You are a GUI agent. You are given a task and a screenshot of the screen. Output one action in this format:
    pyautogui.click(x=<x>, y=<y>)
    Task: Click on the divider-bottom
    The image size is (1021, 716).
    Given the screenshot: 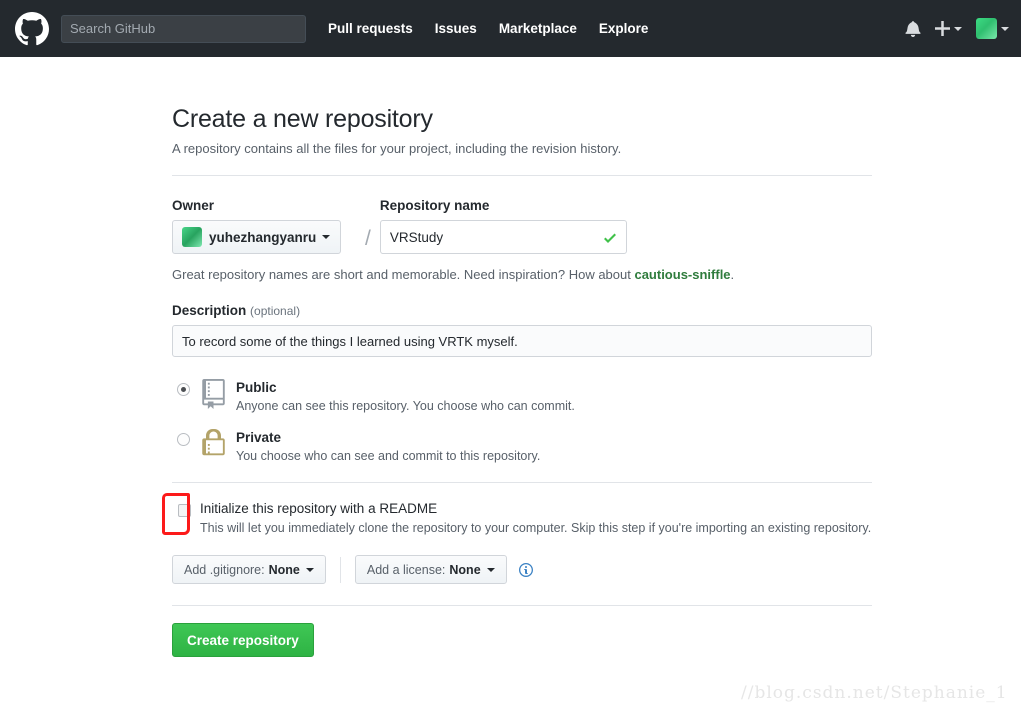 What is the action you would take?
    pyautogui.click(x=522, y=605)
    